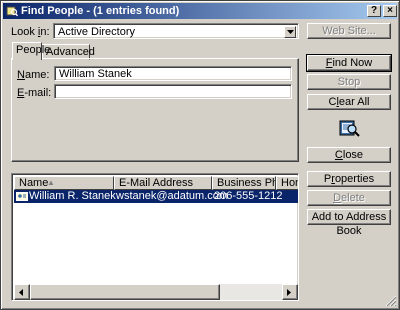 The image size is (400, 310). What do you see at coordinates (200, 11) in the screenshot?
I see `title-bar: Find People - (1 entries found) ? ×` at bounding box center [200, 11].